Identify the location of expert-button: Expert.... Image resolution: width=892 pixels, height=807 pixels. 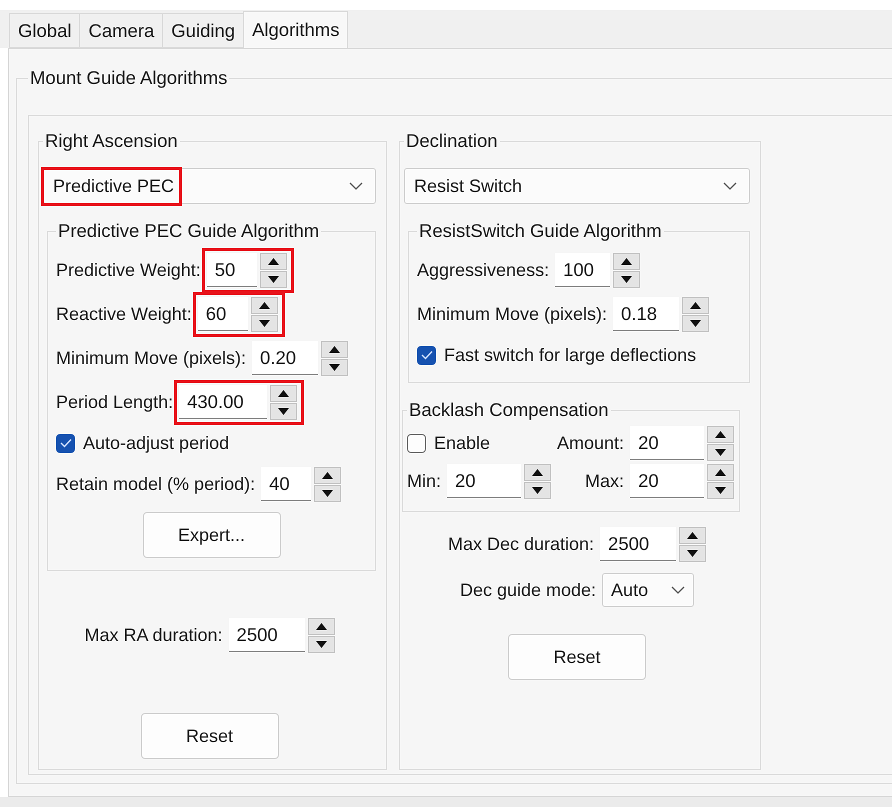
(211, 535).